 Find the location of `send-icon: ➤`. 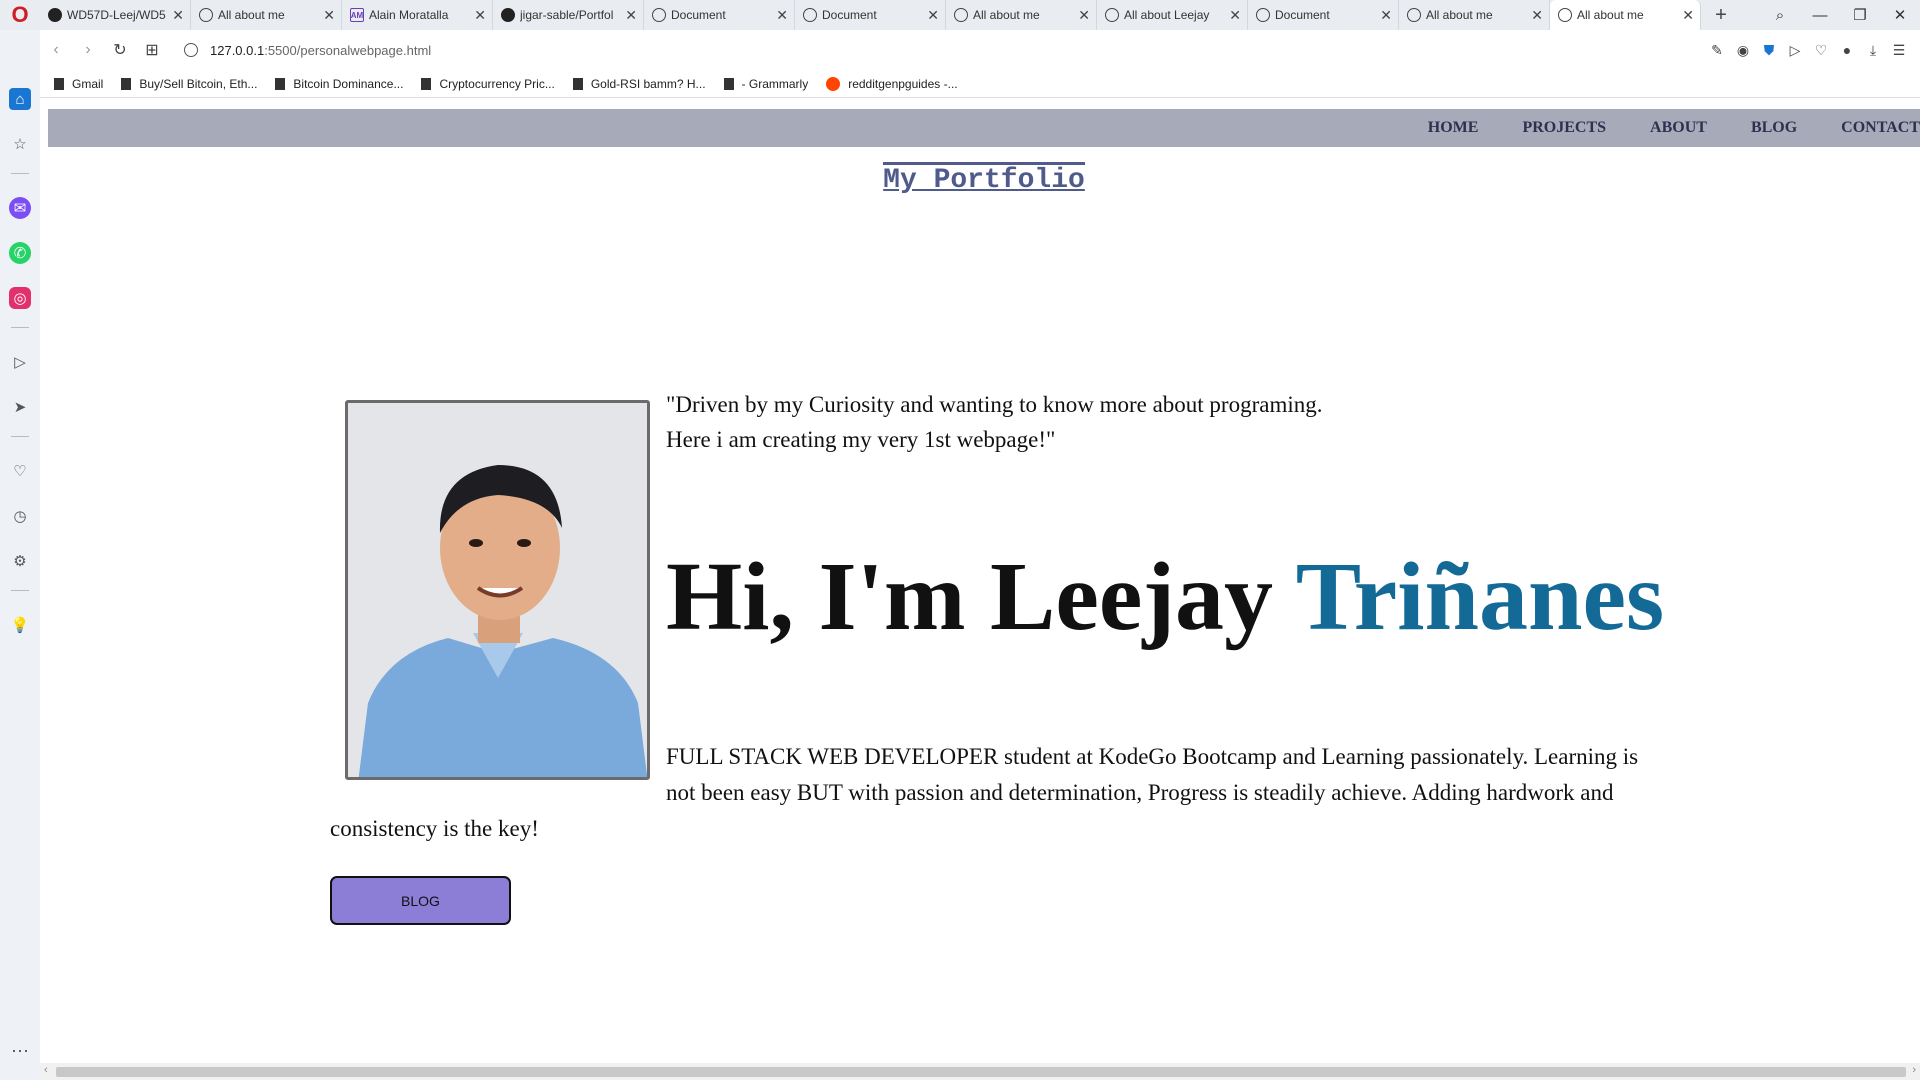

send-icon: ➤ is located at coordinates (20, 407).